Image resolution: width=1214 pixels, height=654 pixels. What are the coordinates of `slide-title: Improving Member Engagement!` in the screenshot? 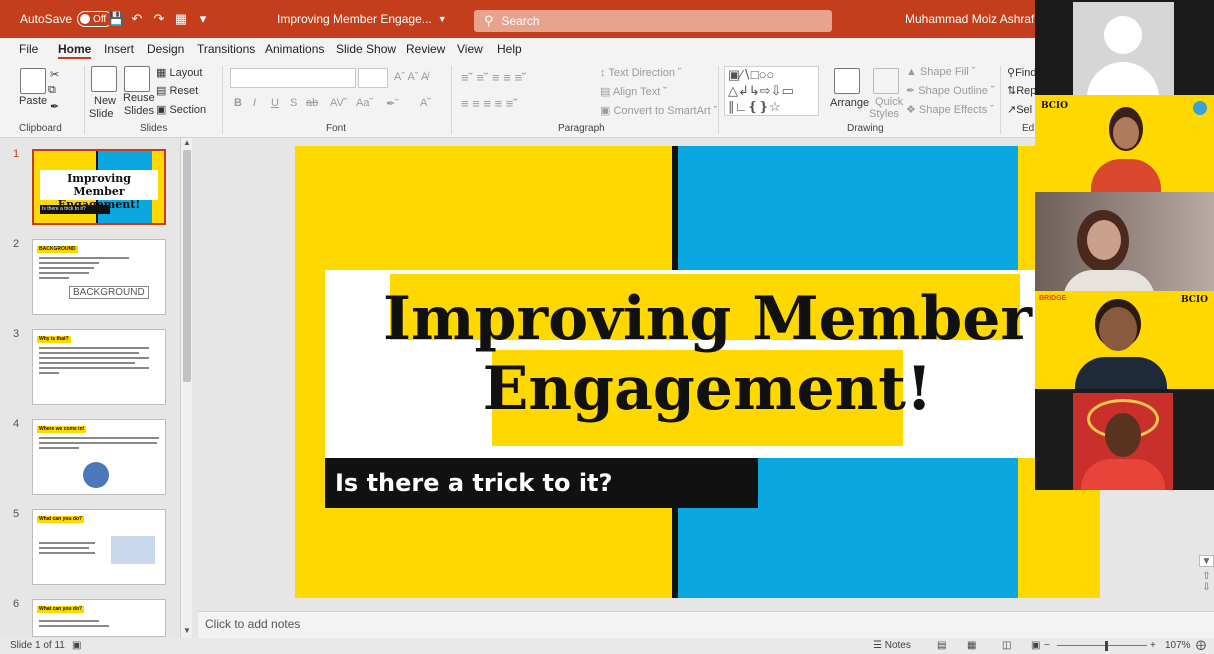 It's located at (707, 354).